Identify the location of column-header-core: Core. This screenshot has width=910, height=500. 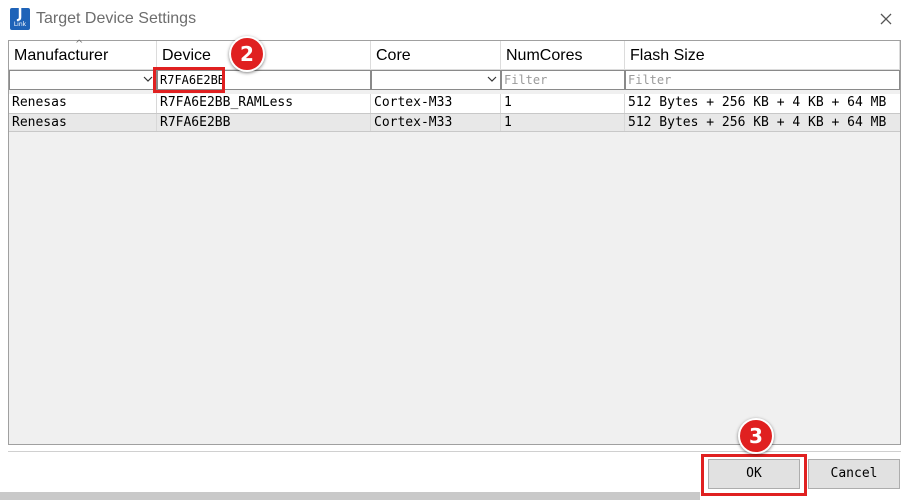
(436, 55).